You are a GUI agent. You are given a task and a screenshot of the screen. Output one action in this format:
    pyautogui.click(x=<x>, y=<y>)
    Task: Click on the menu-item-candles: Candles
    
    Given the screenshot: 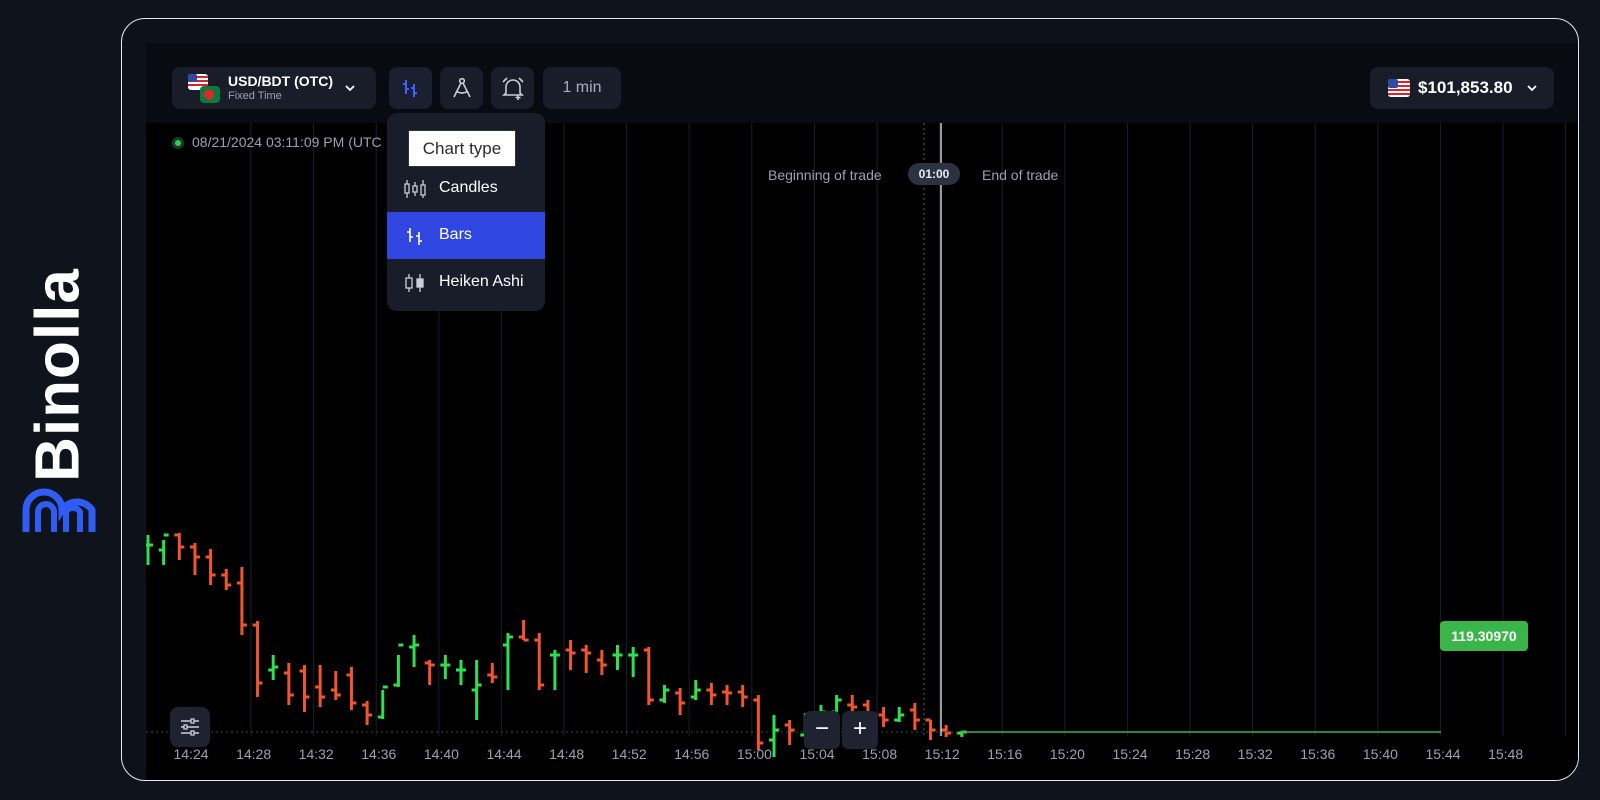 What is the action you would take?
    pyautogui.click(x=466, y=188)
    